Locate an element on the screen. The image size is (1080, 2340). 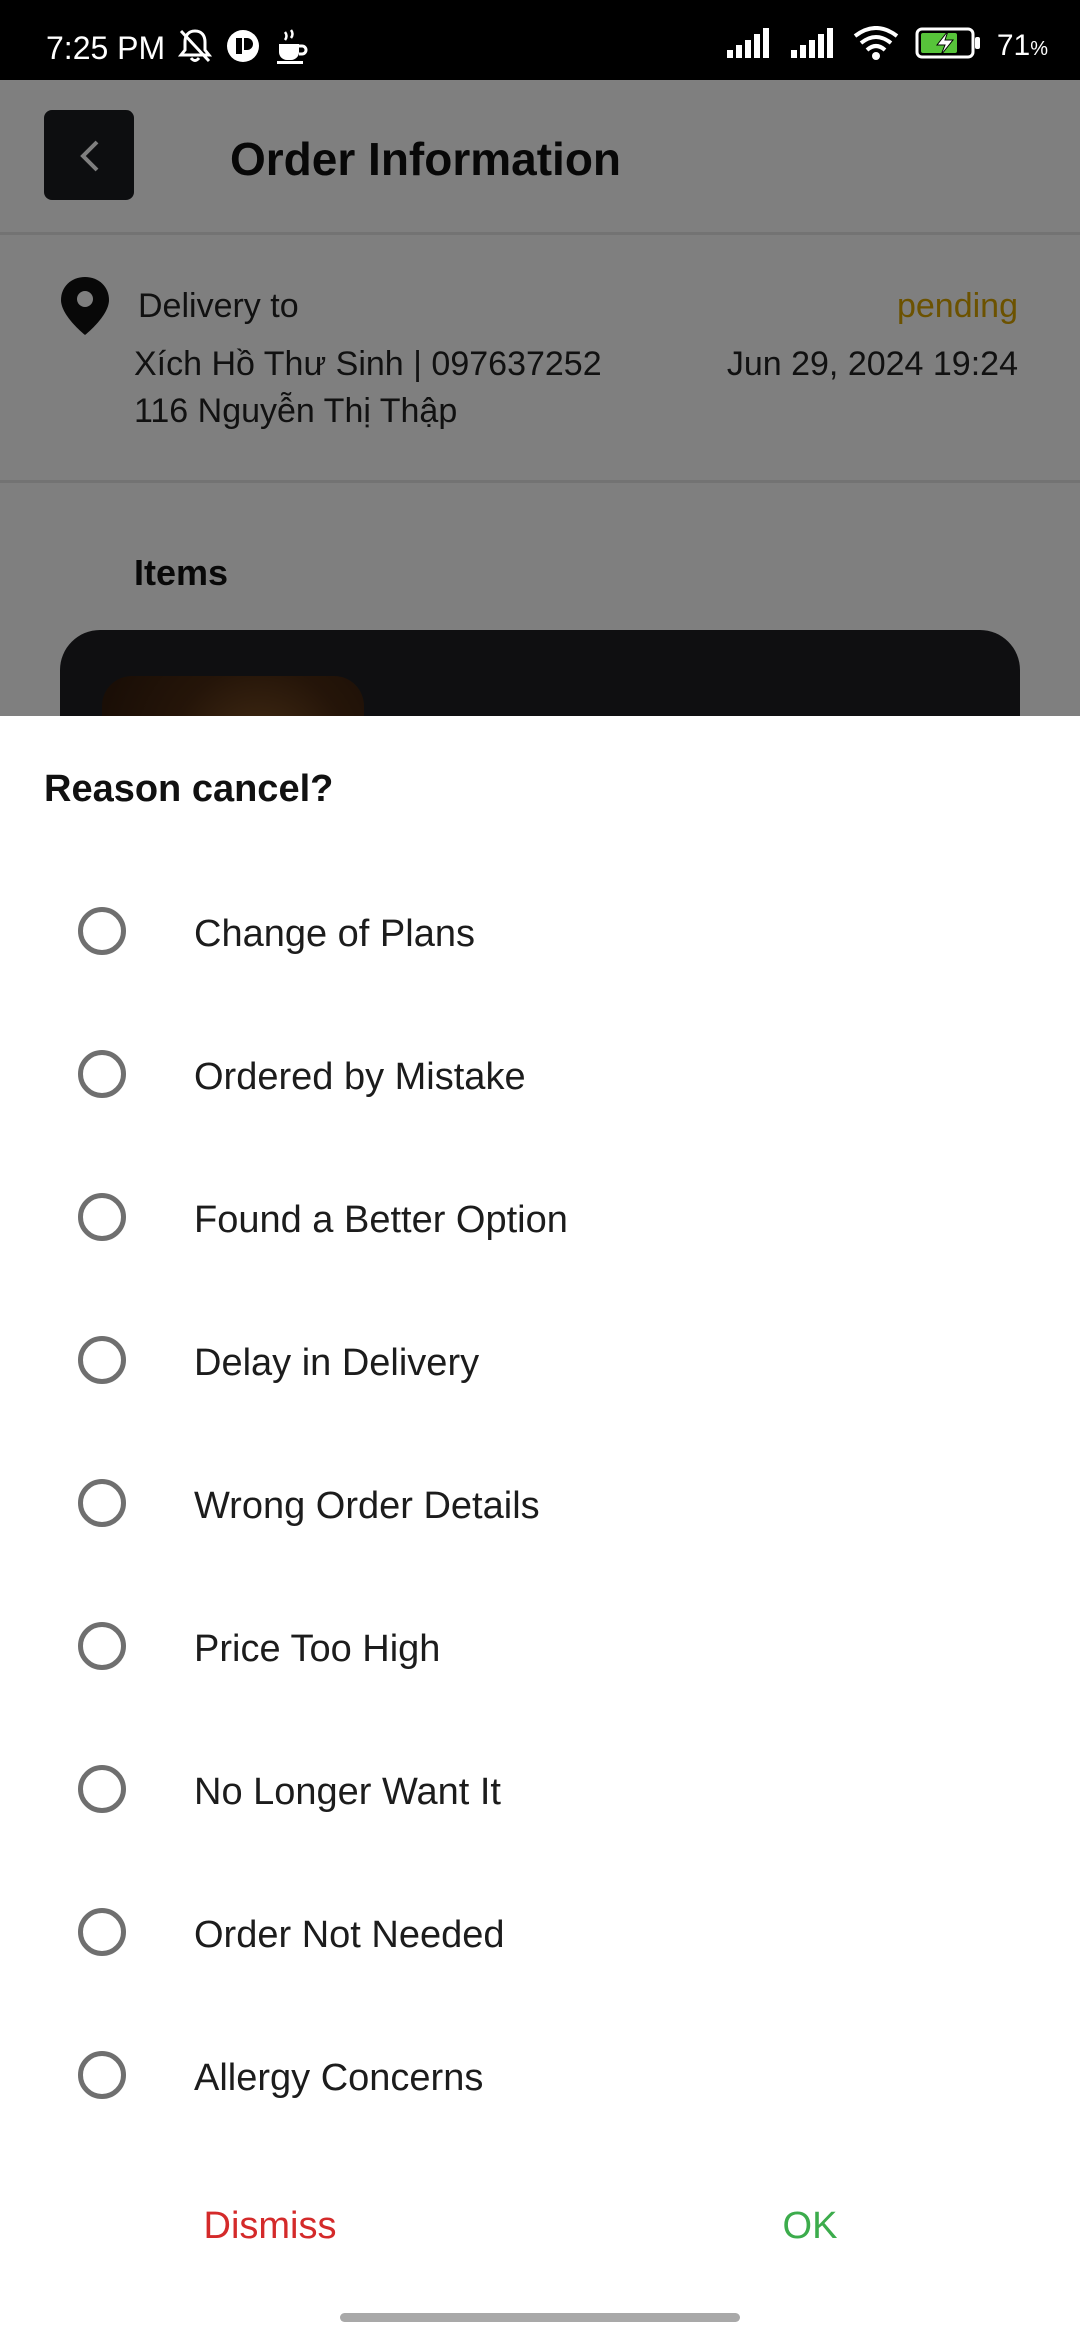
status-right-icons: 71% is located at coordinates (886, 45).